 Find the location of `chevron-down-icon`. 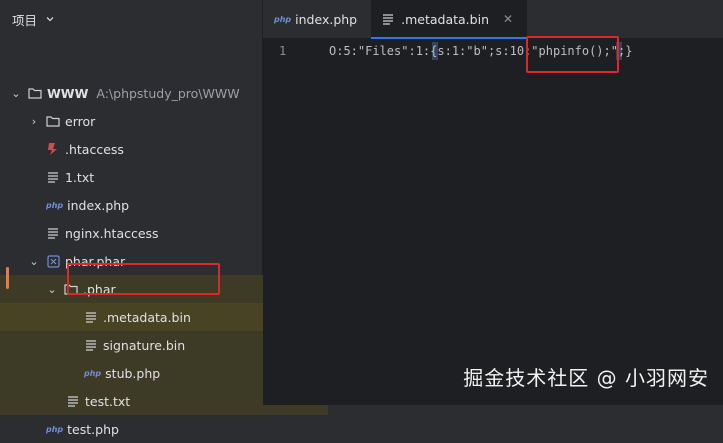

chevron-down-icon is located at coordinates (50, 19).